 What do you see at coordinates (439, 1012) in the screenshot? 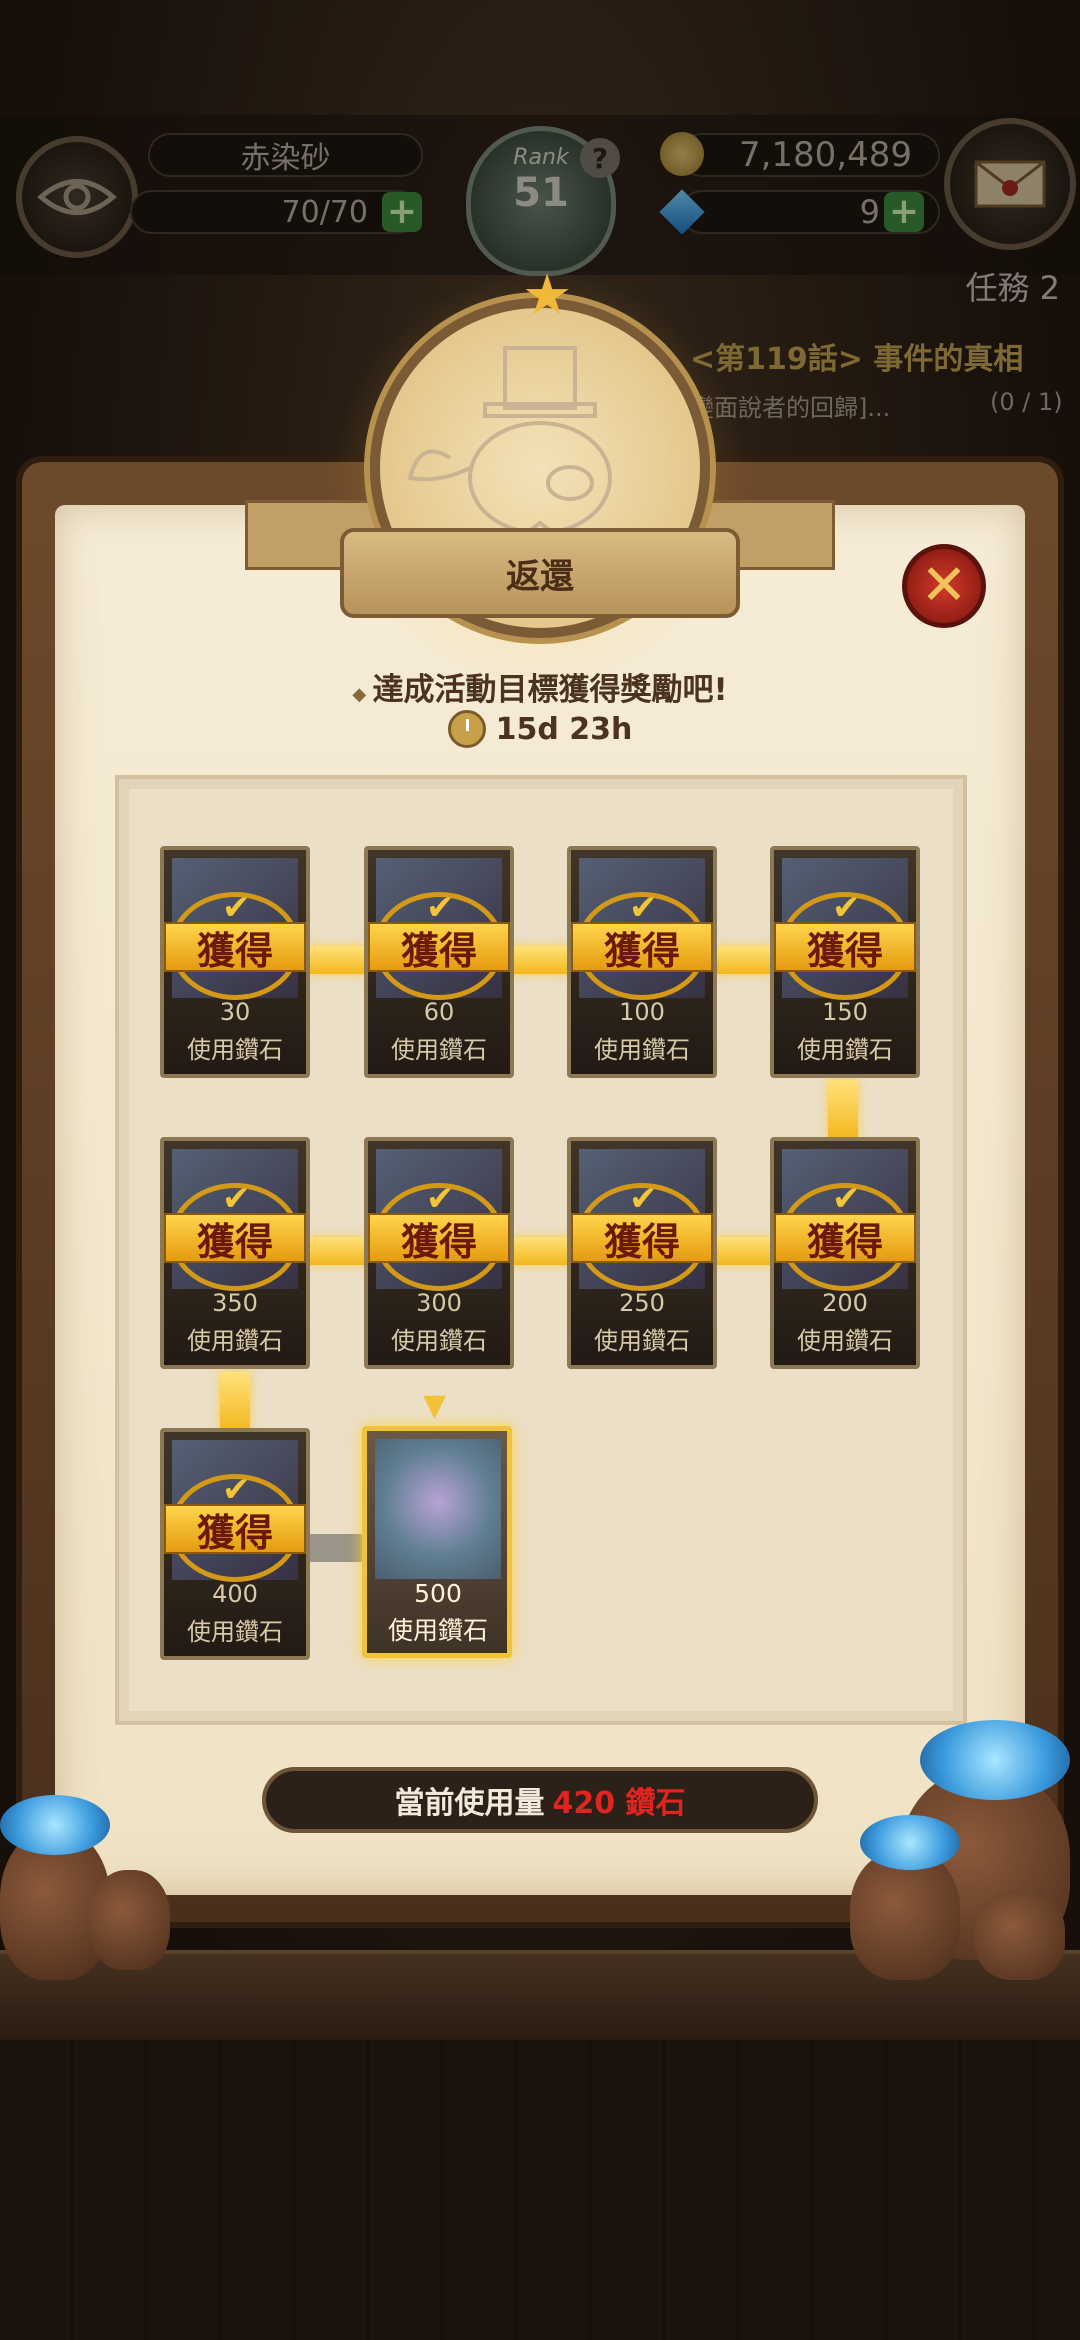
I see `reward-amount: 60` at bounding box center [439, 1012].